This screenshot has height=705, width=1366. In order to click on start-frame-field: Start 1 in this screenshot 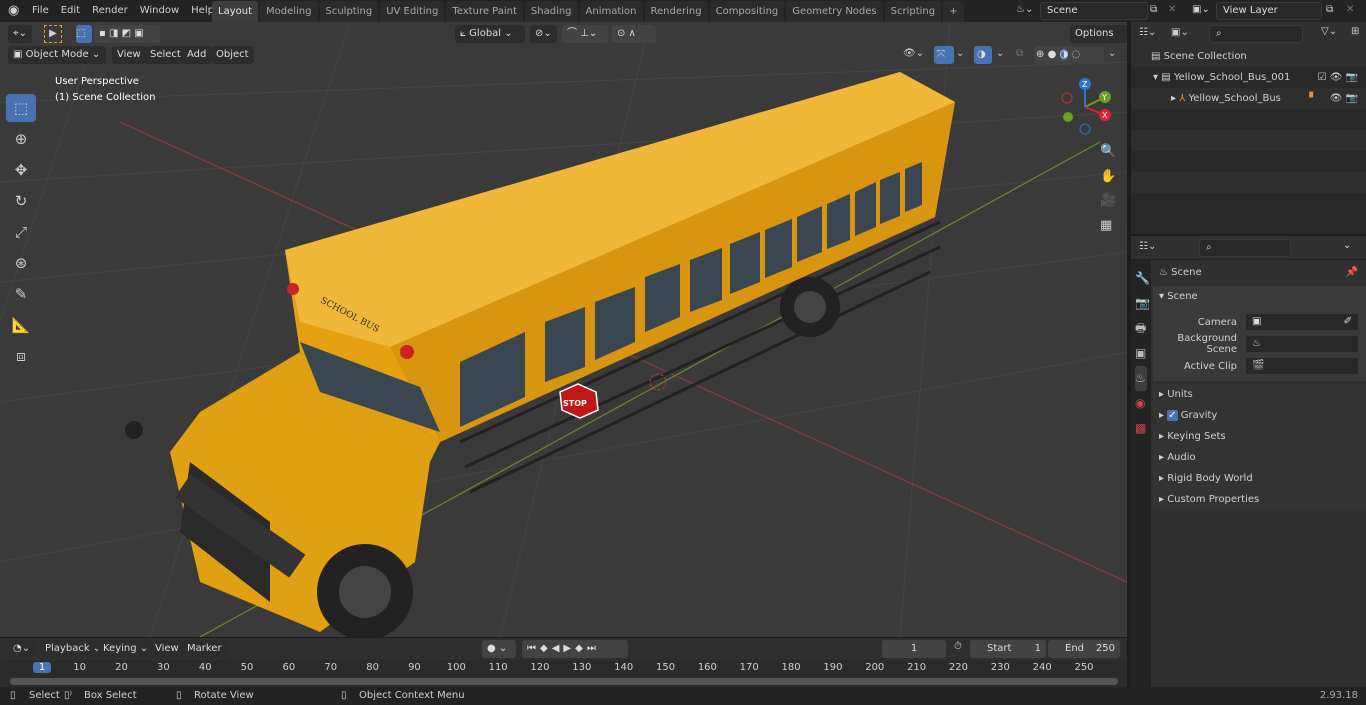, I will do `click(1008, 649)`.